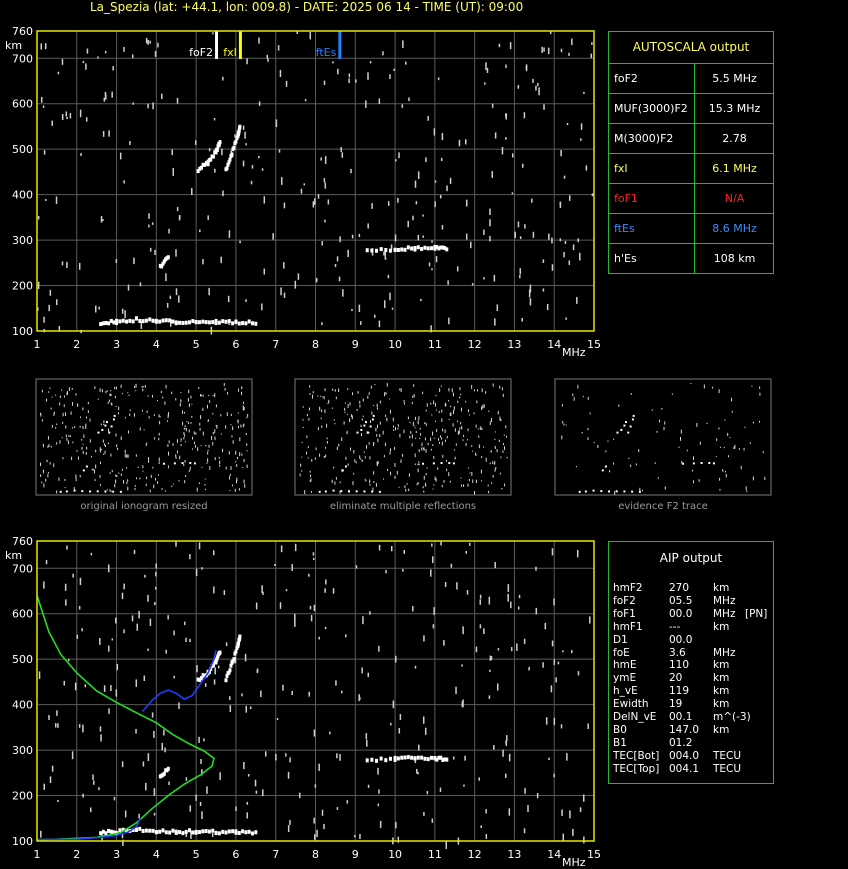 The height and width of the screenshot is (869, 848). Describe the element at coordinates (727, 768) in the screenshot. I see `aip-u: TECU` at that location.